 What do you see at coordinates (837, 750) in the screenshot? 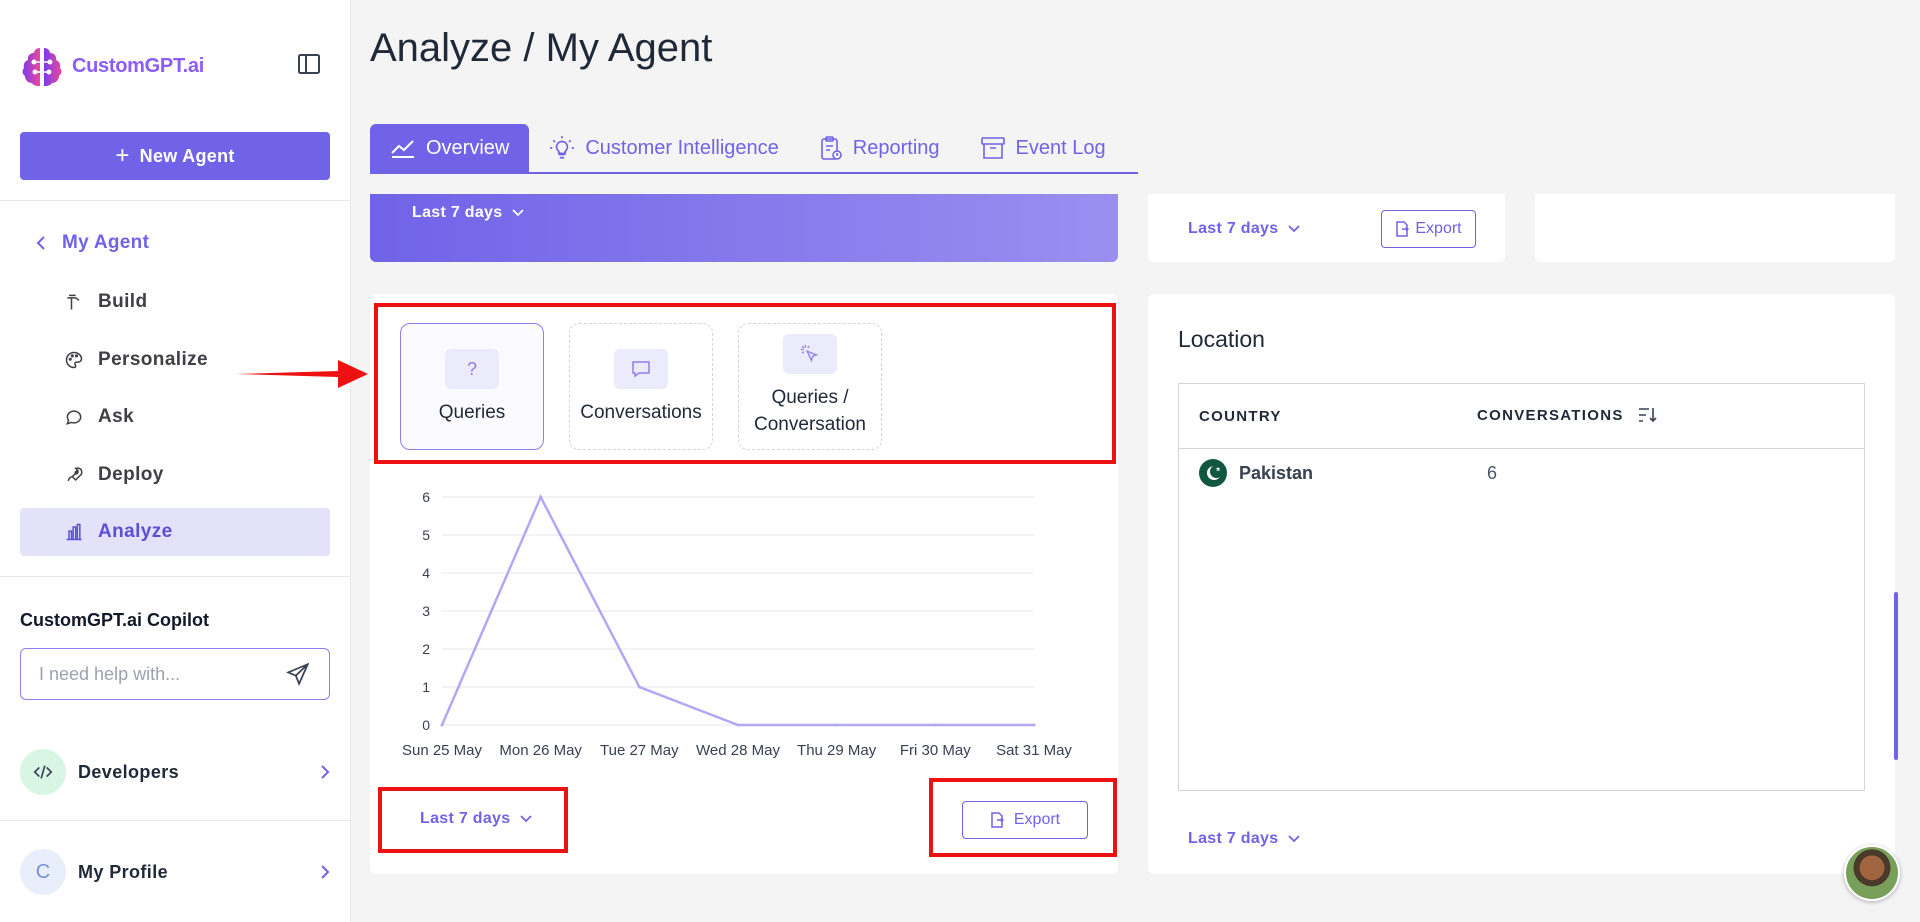
I see `x-tick-label: Thu 29 May` at bounding box center [837, 750].